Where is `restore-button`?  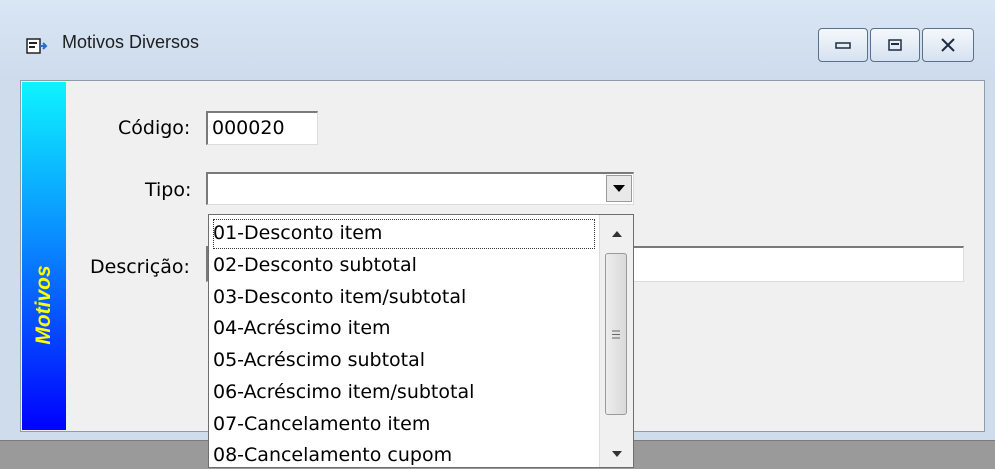
restore-button is located at coordinates (895, 45).